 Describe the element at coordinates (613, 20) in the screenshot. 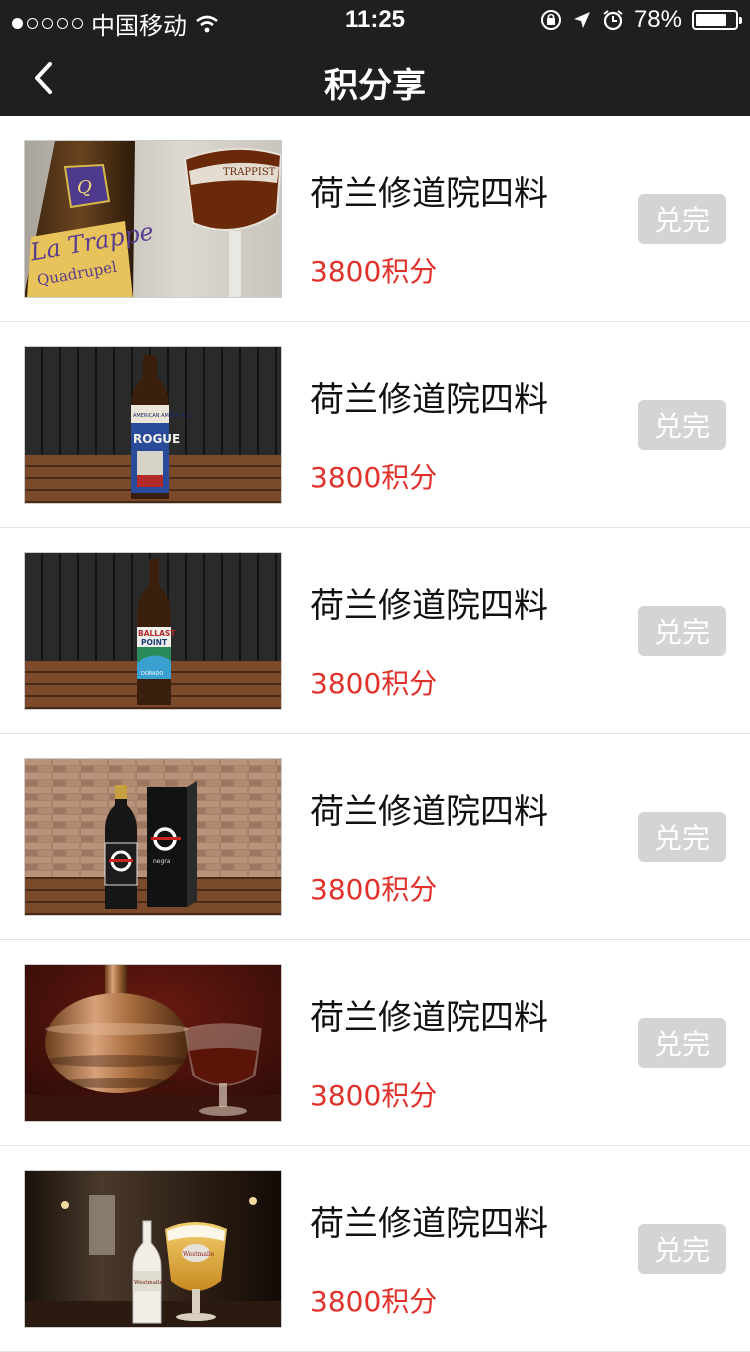

I see `alarm-icon` at that location.